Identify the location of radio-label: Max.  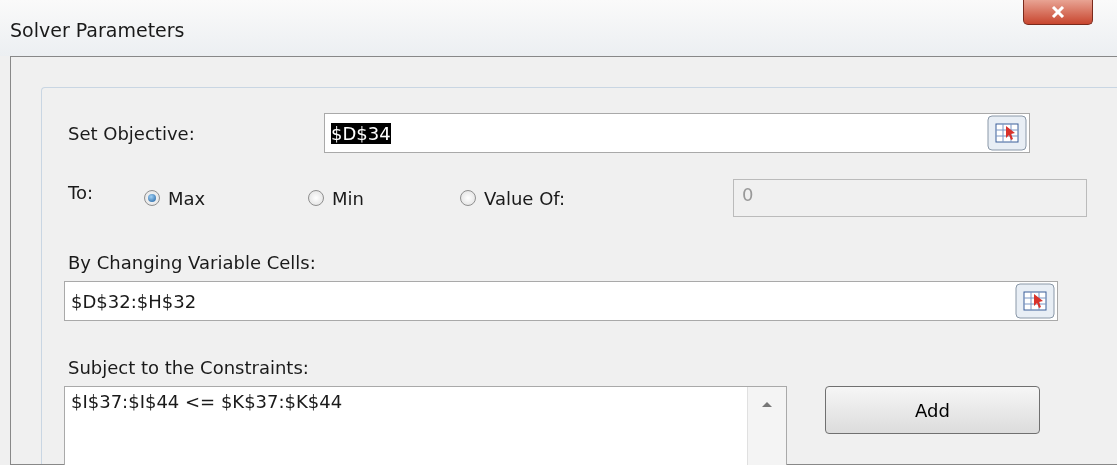
(187, 198).